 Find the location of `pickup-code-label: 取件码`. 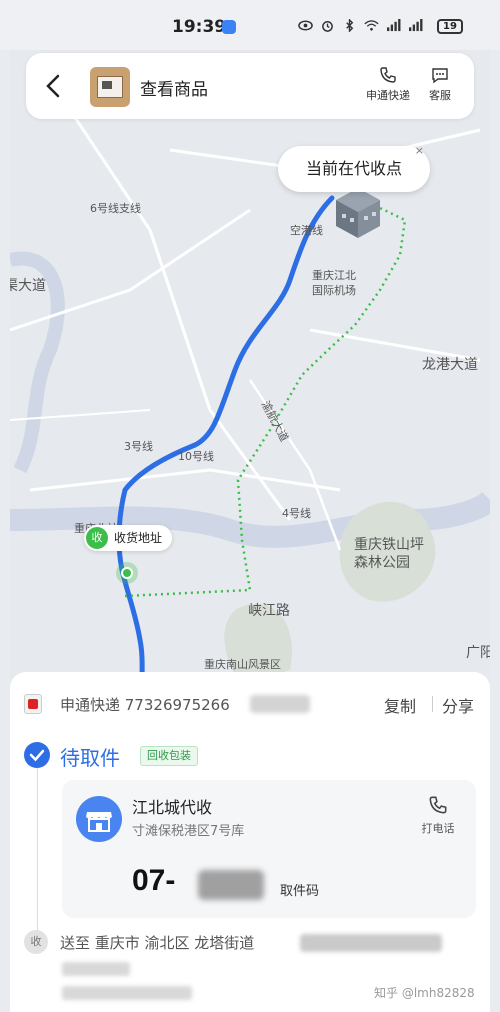

pickup-code-label: 取件码 is located at coordinates (300, 891).